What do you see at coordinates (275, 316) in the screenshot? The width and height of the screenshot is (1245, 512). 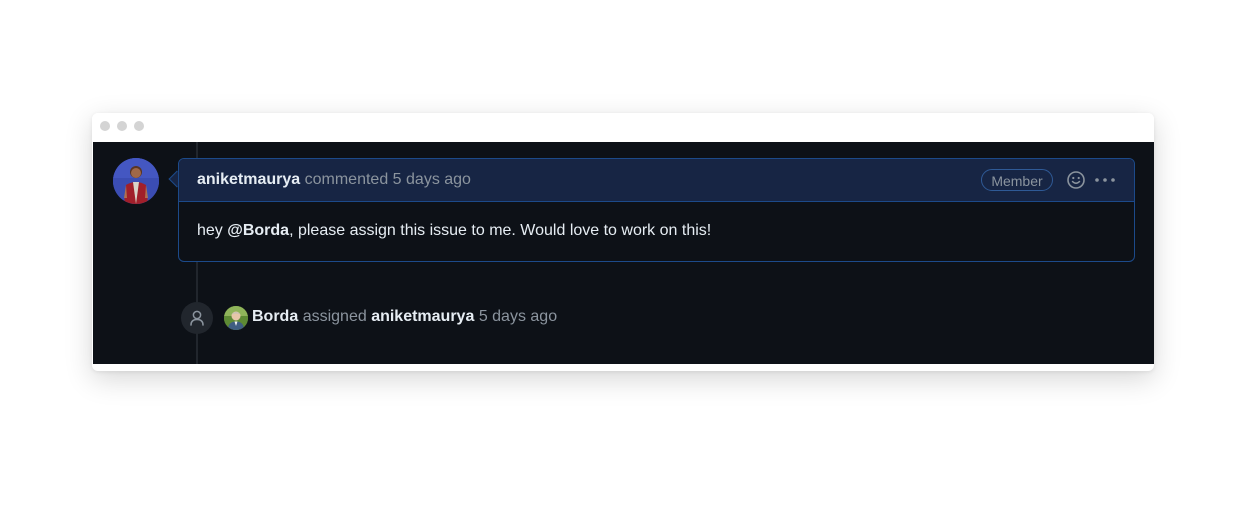 I see `event-actor-link: Borda` at bounding box center [275, 316].